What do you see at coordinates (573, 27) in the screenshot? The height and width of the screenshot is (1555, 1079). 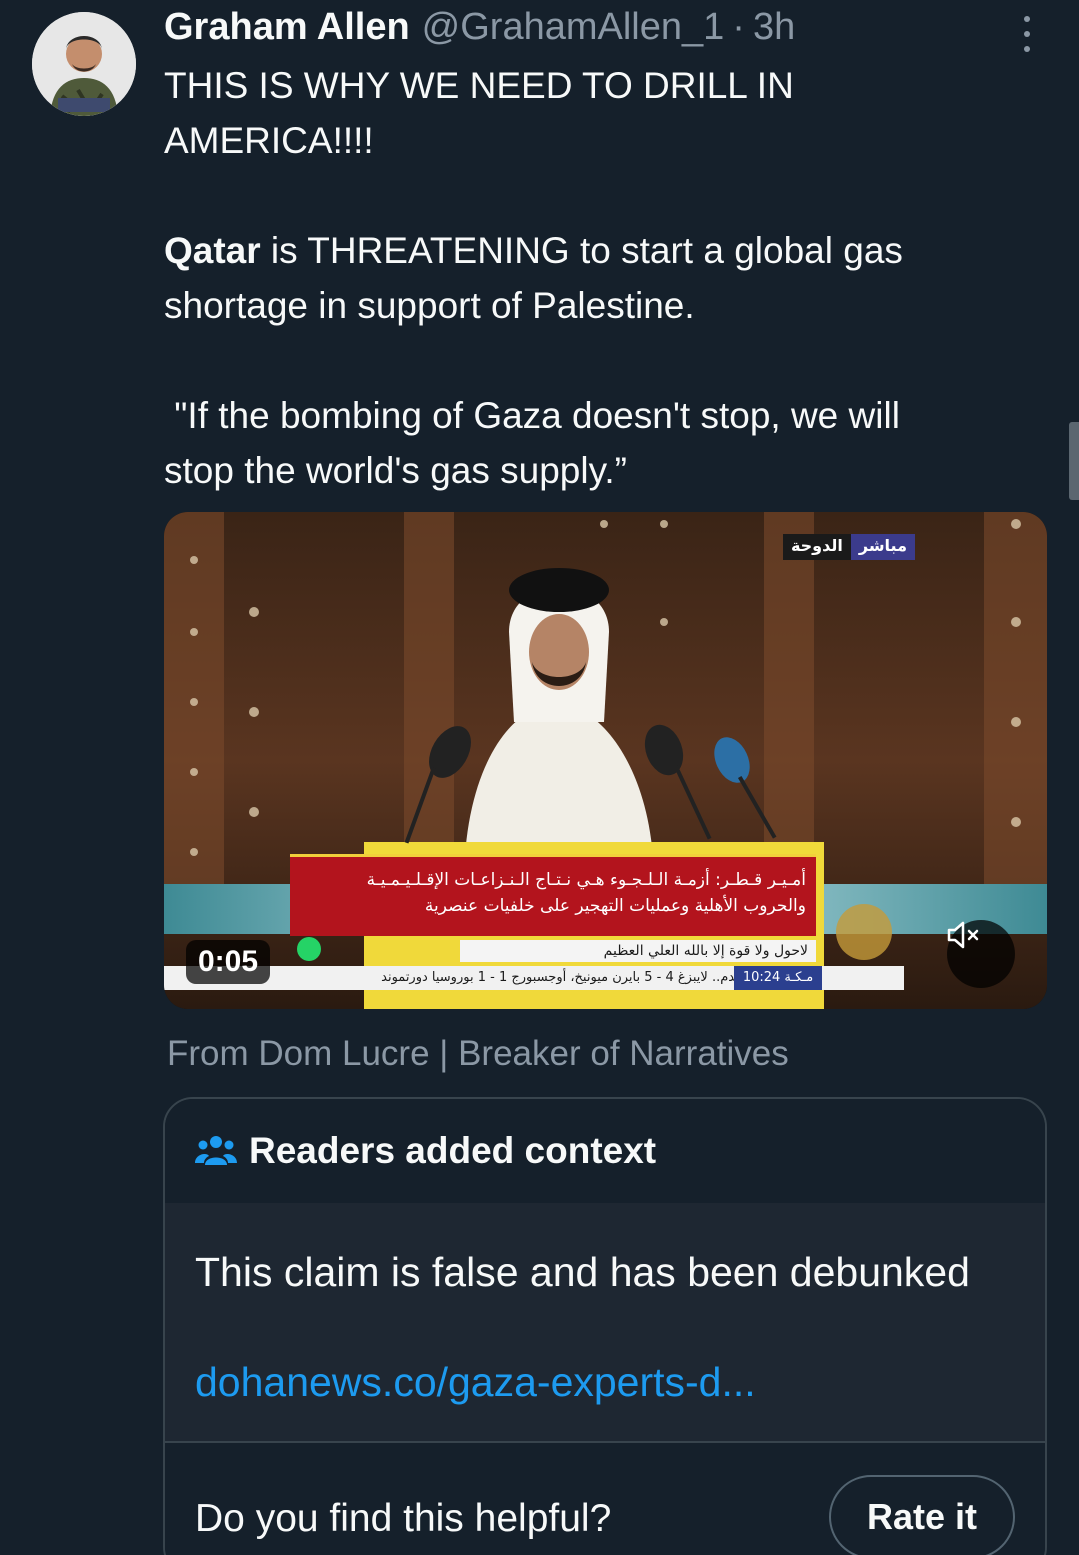 I see `author-handle: @GrahamAllen_1` at bounding box center [573, 27].